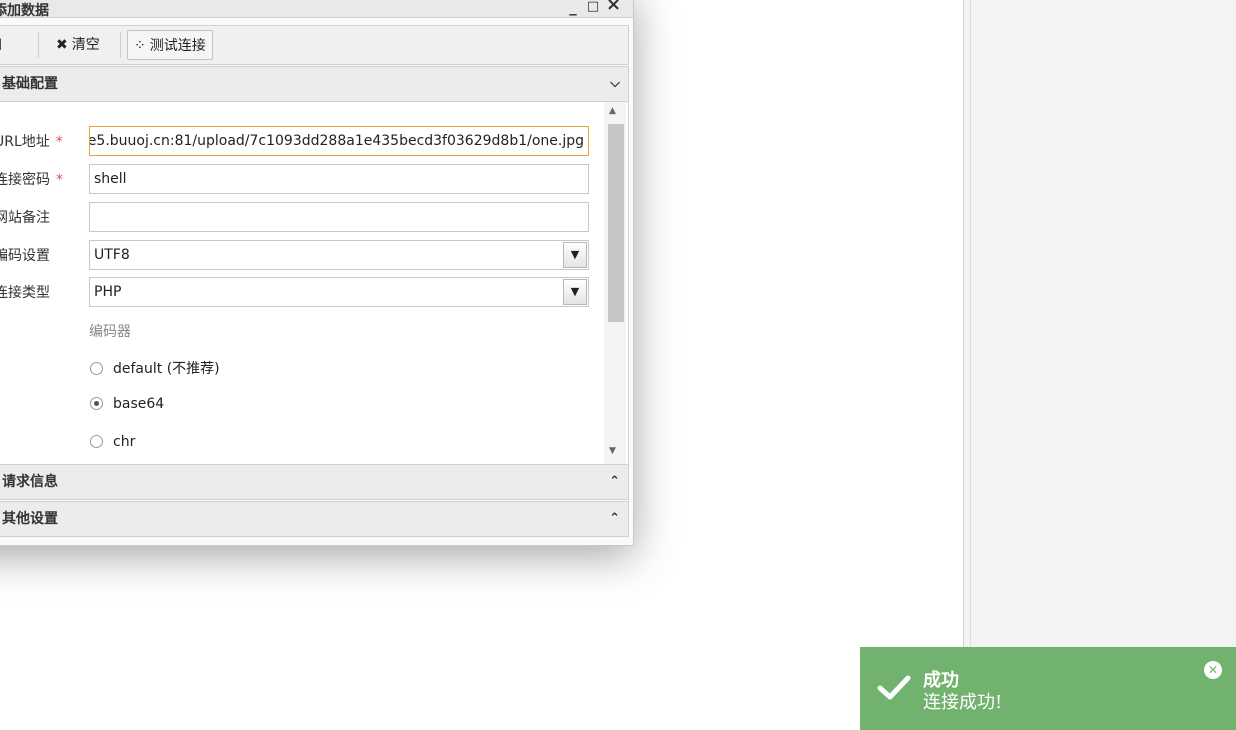  What do you see at coordinates (108, 292) in the screenshot?
I see `type-value: PHP` at bounding box center [108, 292].